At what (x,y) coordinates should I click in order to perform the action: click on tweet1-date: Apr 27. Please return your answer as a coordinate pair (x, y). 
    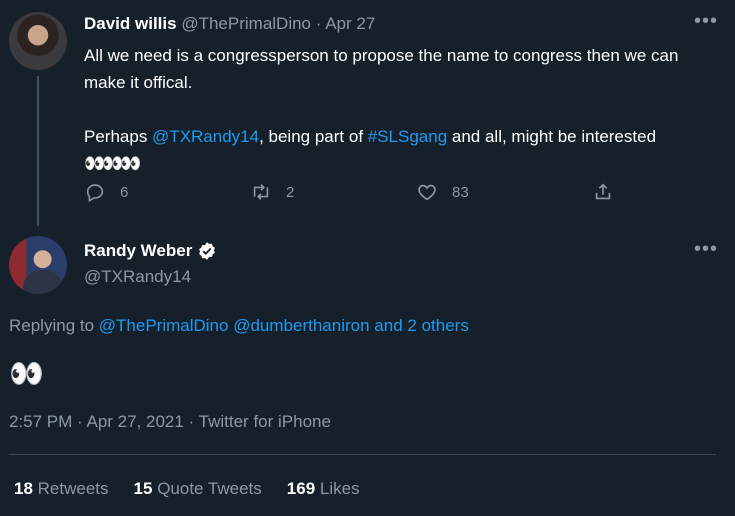
    Looking at the image, I should click on (350, 23).